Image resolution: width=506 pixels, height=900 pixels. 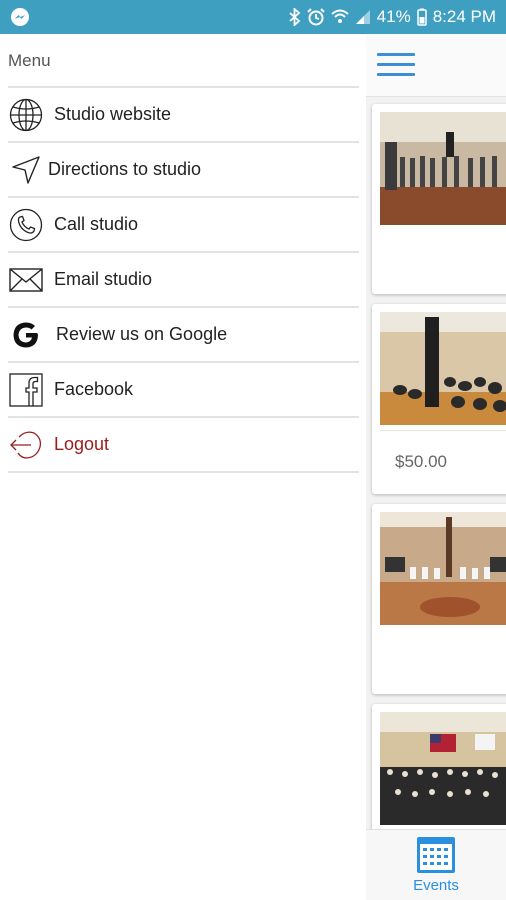 I want to click on menu-item-label: Review us on Google, so click(x=142, y=334).